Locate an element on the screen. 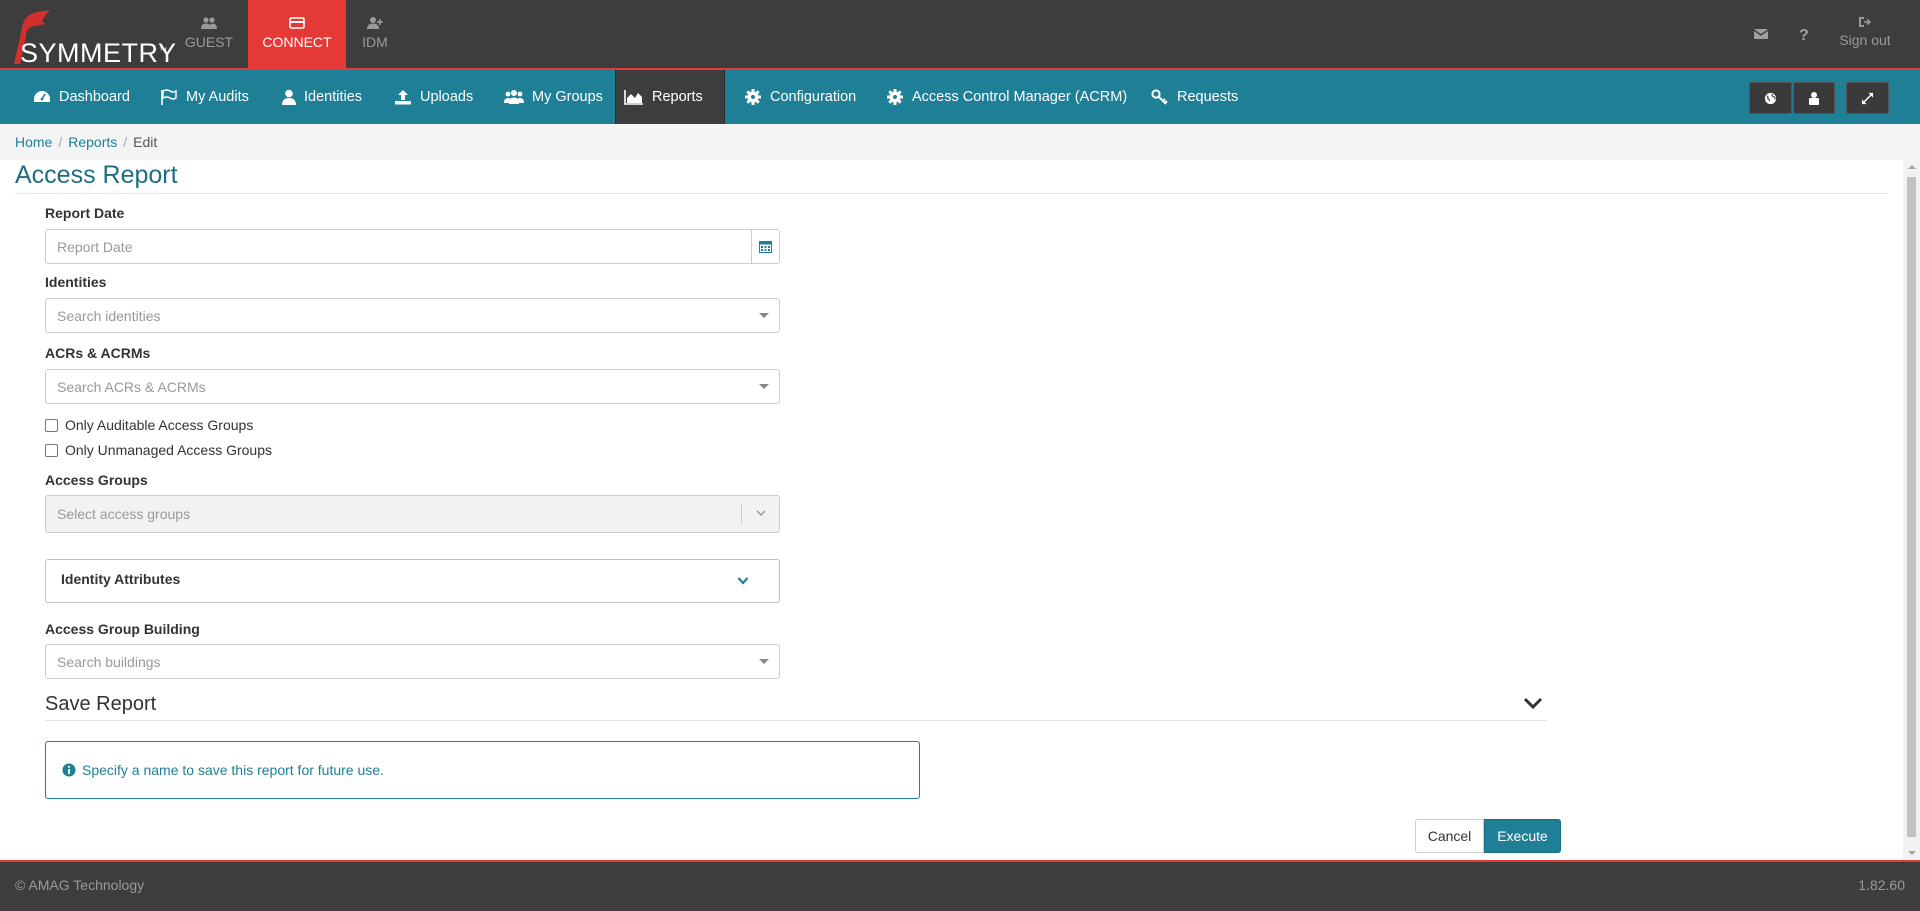 The width and height of the screenshot is (1920, 911). nav-dashboard-label: Dashboard is located at coordinates (94, 97).